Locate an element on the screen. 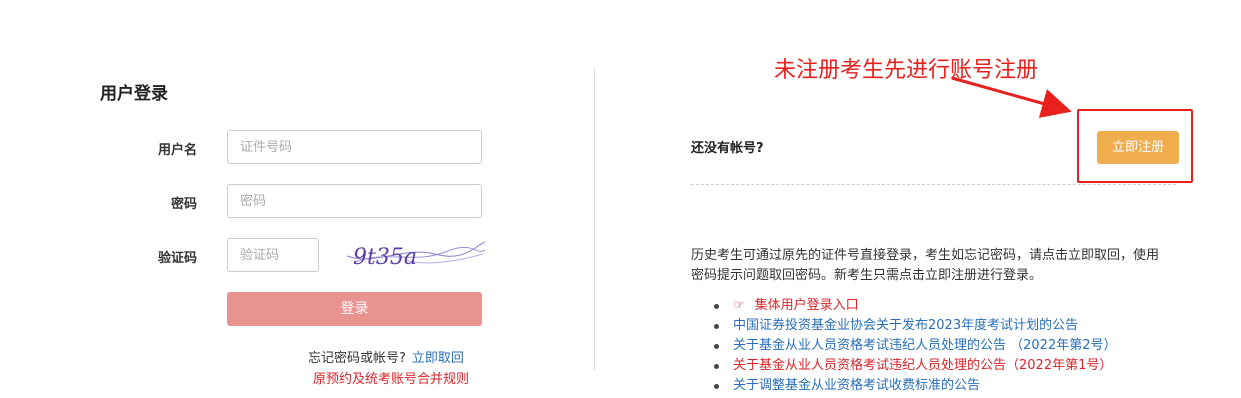 This screenshot has width=1241, height=398. notice-link: 关于调整基金从业资格考试收费标准的公告 is located at coordinates (856, 385).